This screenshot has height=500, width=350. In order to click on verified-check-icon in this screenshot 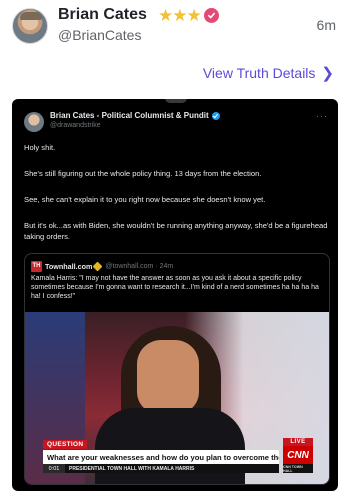, I will do `click(215, 115)`.